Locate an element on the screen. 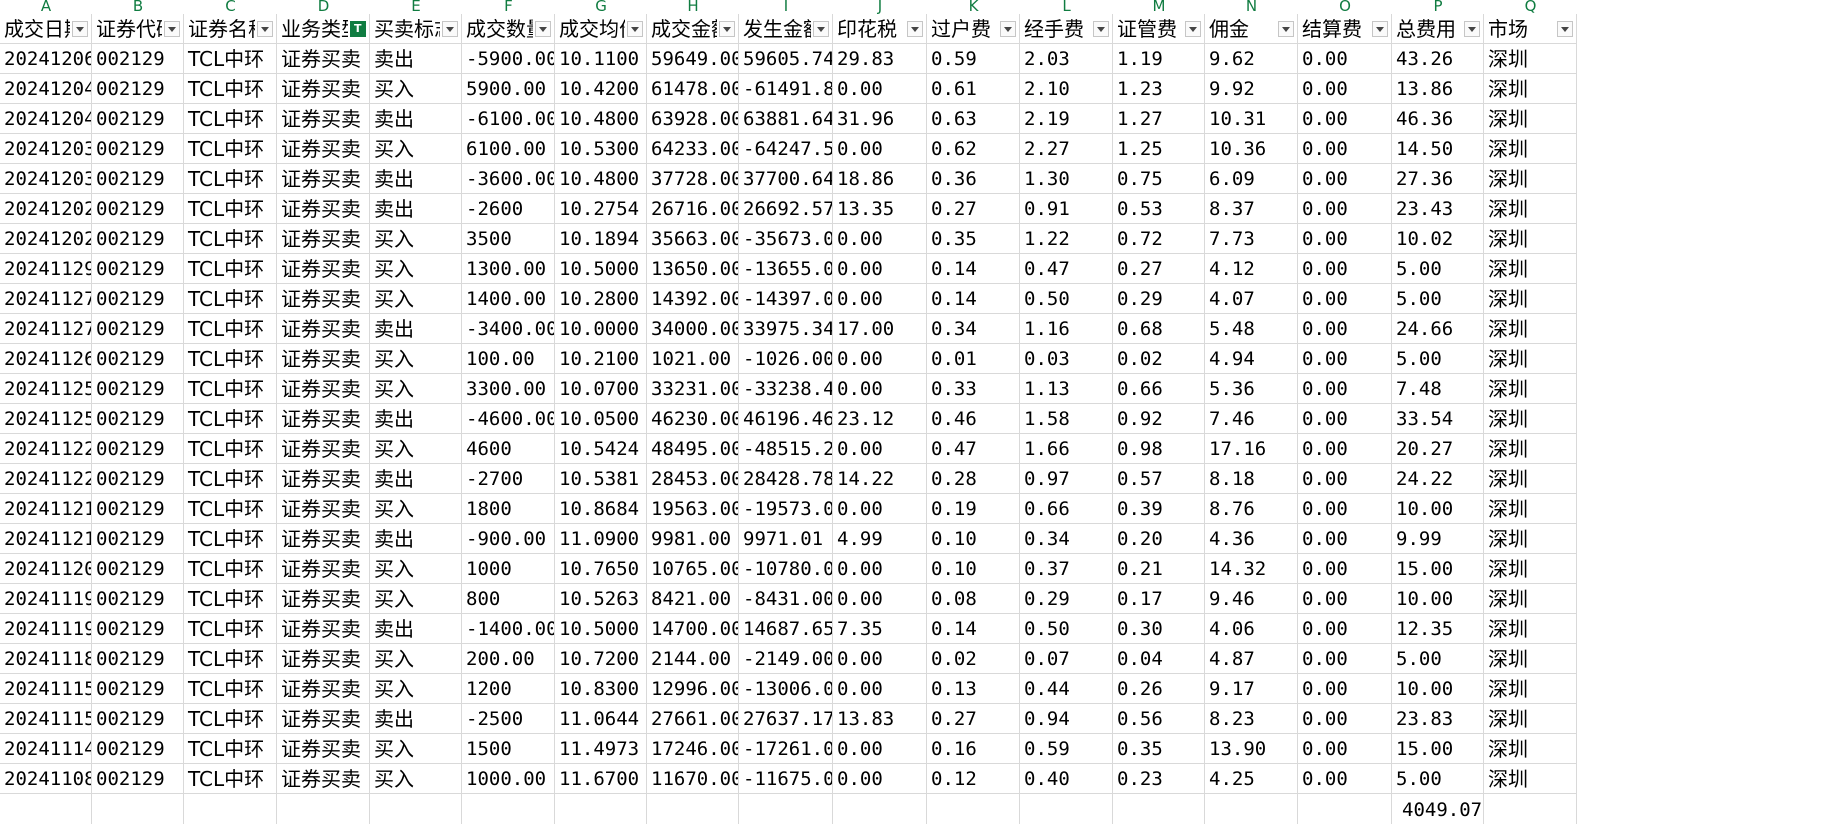 This screenshot has width=1824, height=828. table-cell: 证券买卖 is located at coordinates (323, 659).